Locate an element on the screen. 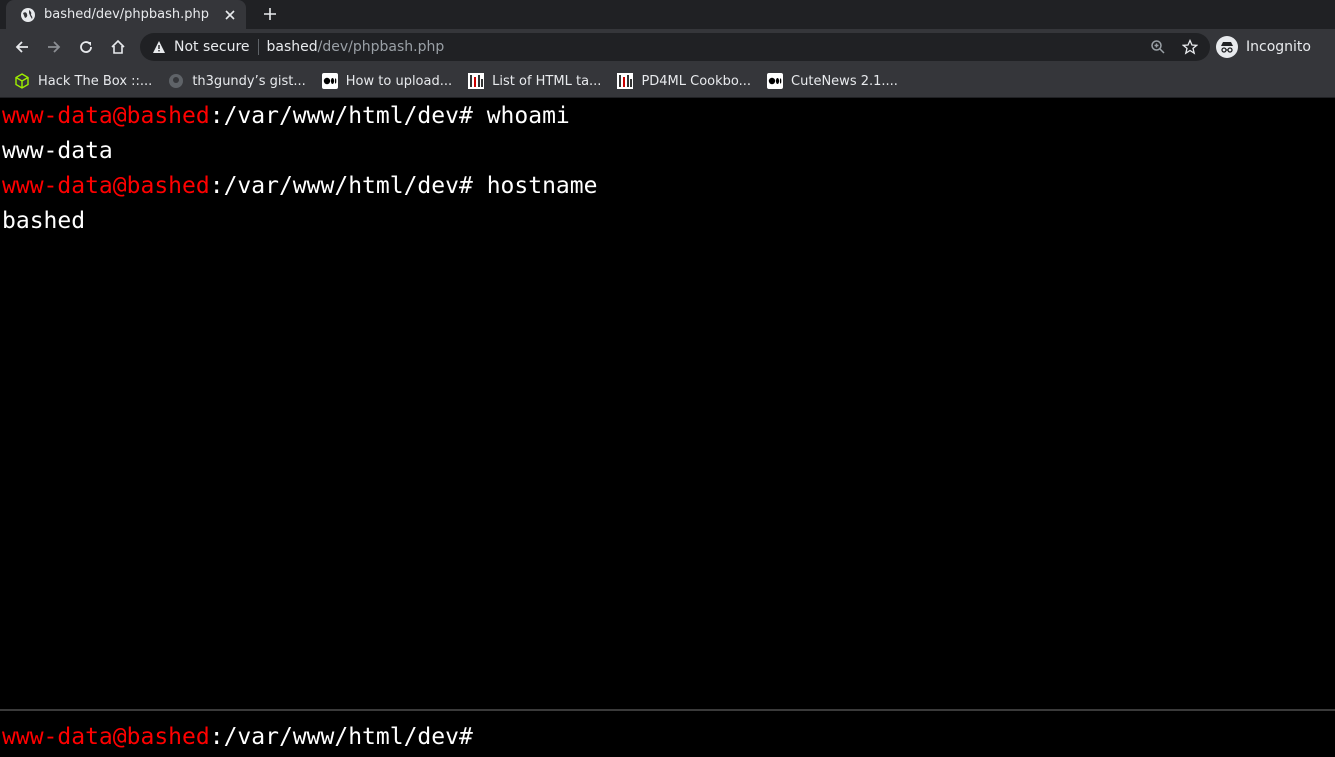 The image size is (1335, 757). arrow-left-icon is located at coordinates (21, 47).